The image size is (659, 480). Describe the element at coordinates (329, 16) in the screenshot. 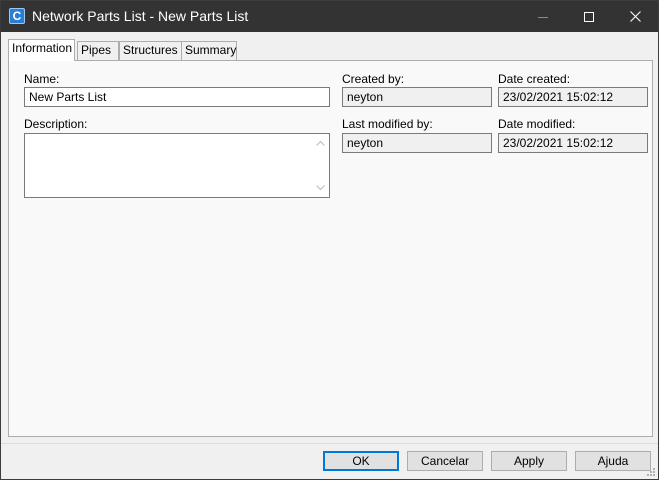

I see `title-bar: C Network Parts List - New Parts List` at that location.